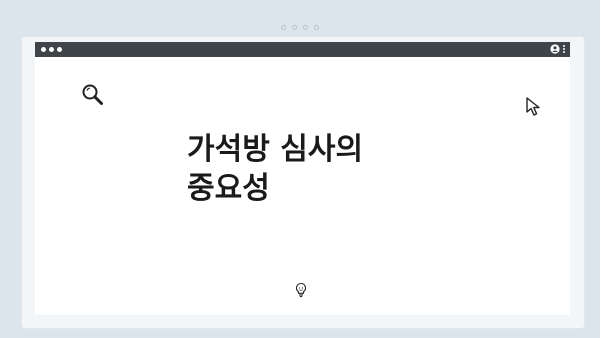 The width and height of the screenshot is (600, 338). Describe the element at coordinates (555, 49) in the screenshot. I see `user-icon` at that location.